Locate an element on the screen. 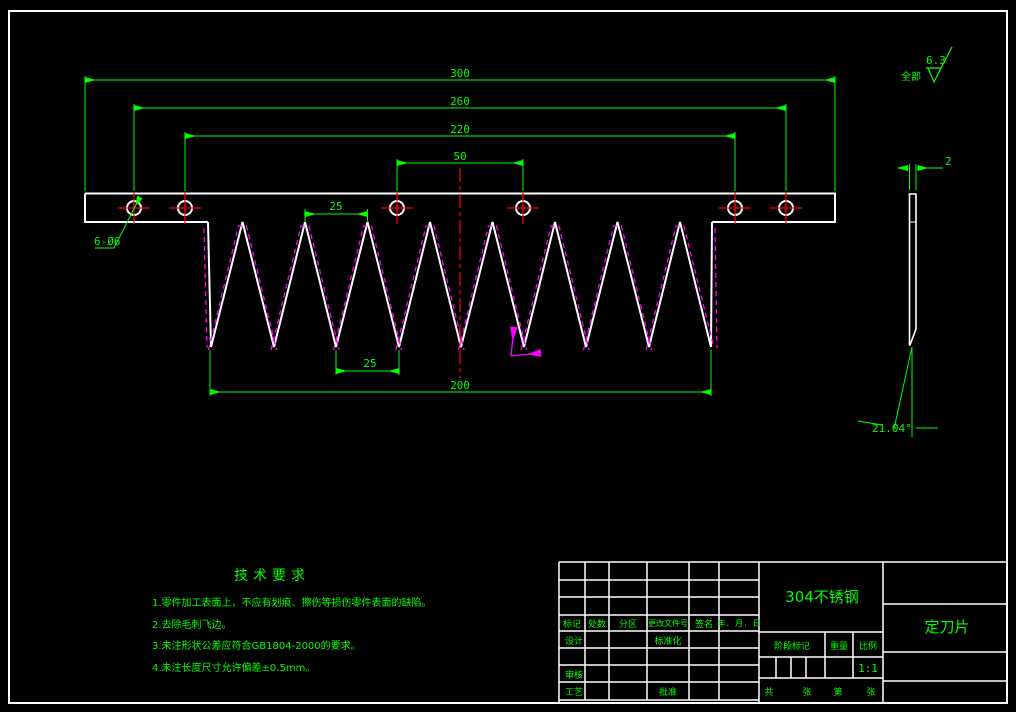  tech-req-item: 3.未注形状公差应符合GB1804-2000的要求。 is located at coordinates (256, 645).